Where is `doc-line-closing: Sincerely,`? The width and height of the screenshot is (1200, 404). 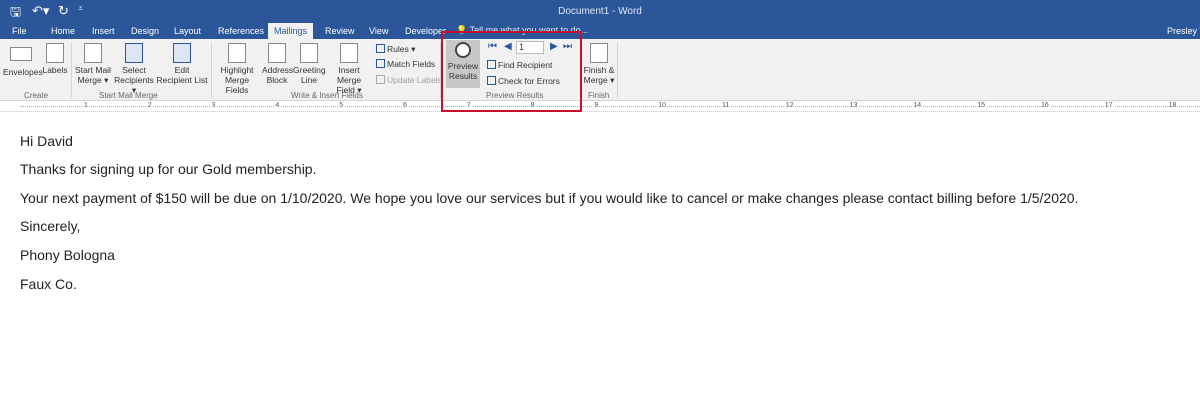 doc-line-closing: Sincerely, is located at coordinates (50, 226).